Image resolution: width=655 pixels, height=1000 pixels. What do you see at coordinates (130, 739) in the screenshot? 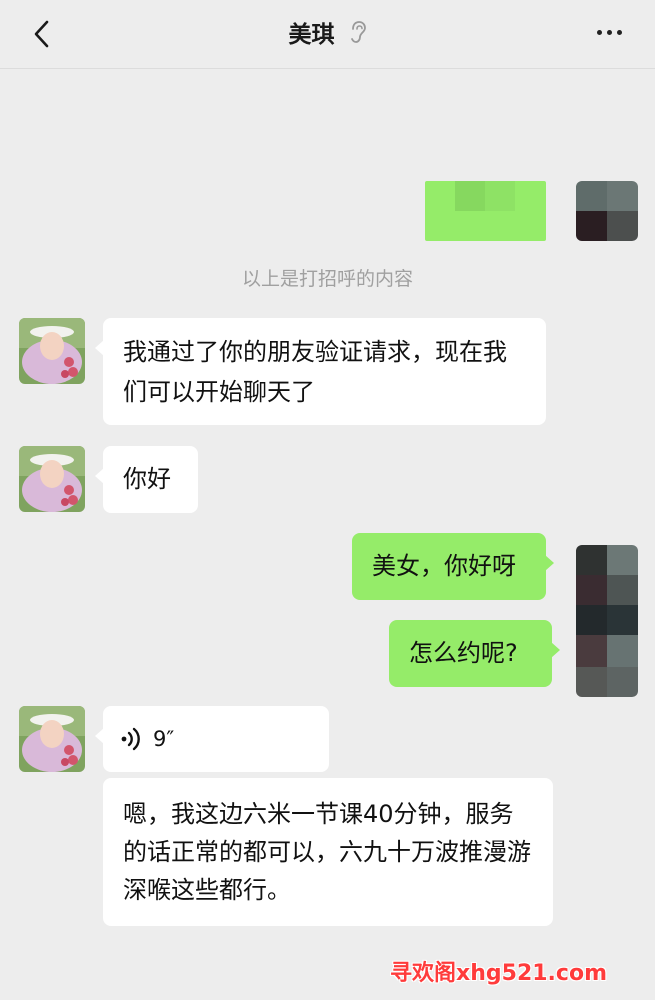
I see `voice-wave-icon` at bounding box center [130, 739].